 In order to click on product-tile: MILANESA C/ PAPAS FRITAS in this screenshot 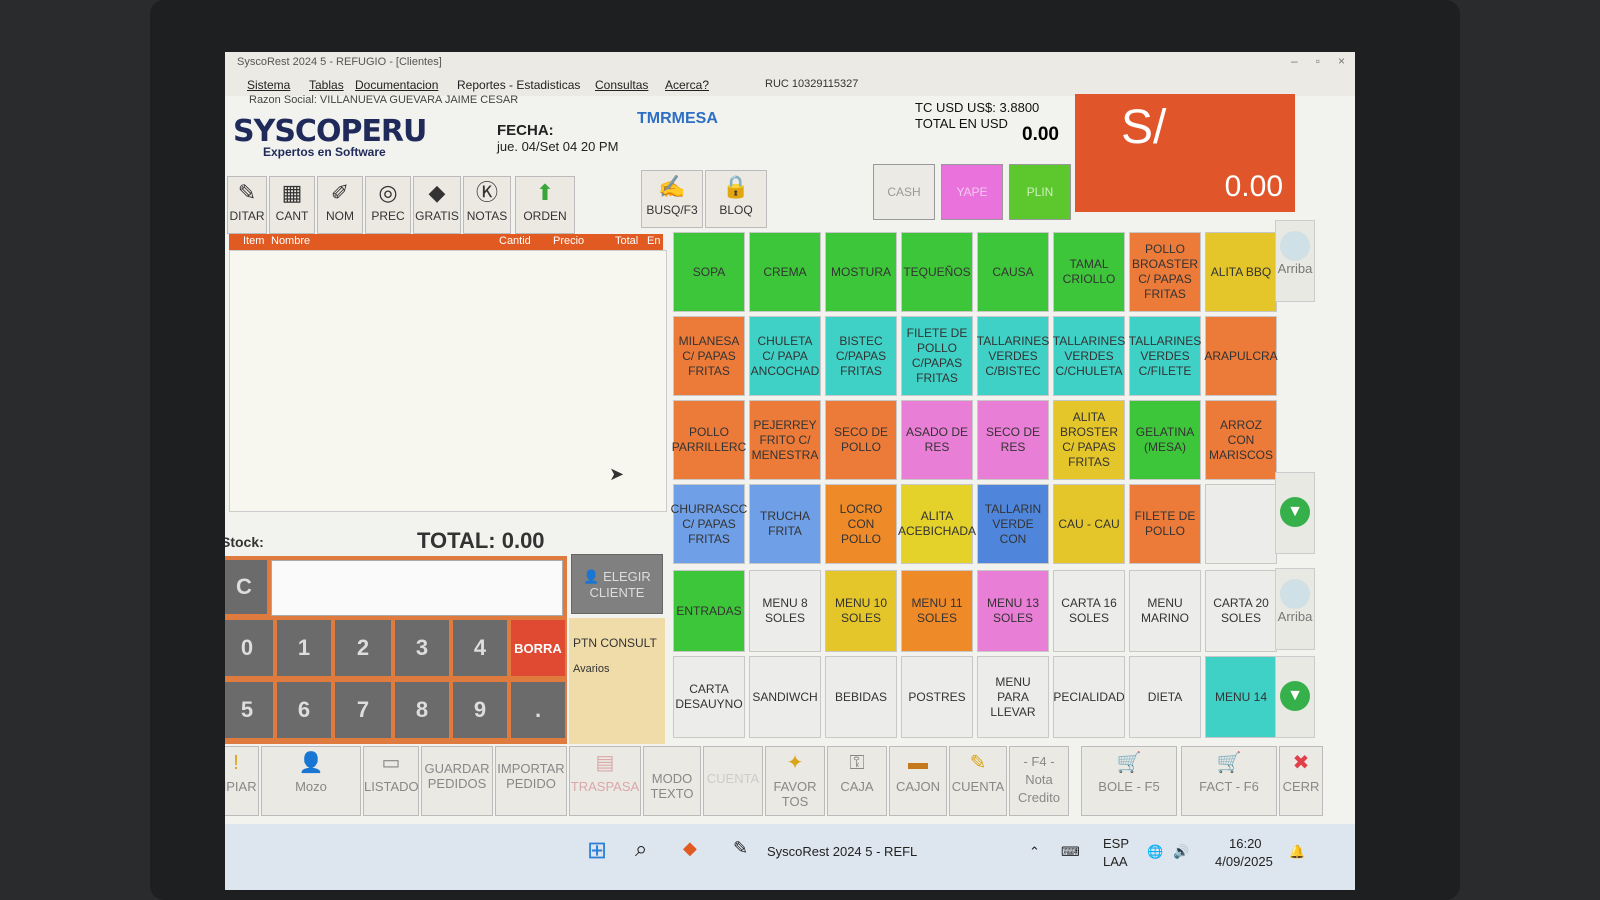, I will do `click(709, 356)`.